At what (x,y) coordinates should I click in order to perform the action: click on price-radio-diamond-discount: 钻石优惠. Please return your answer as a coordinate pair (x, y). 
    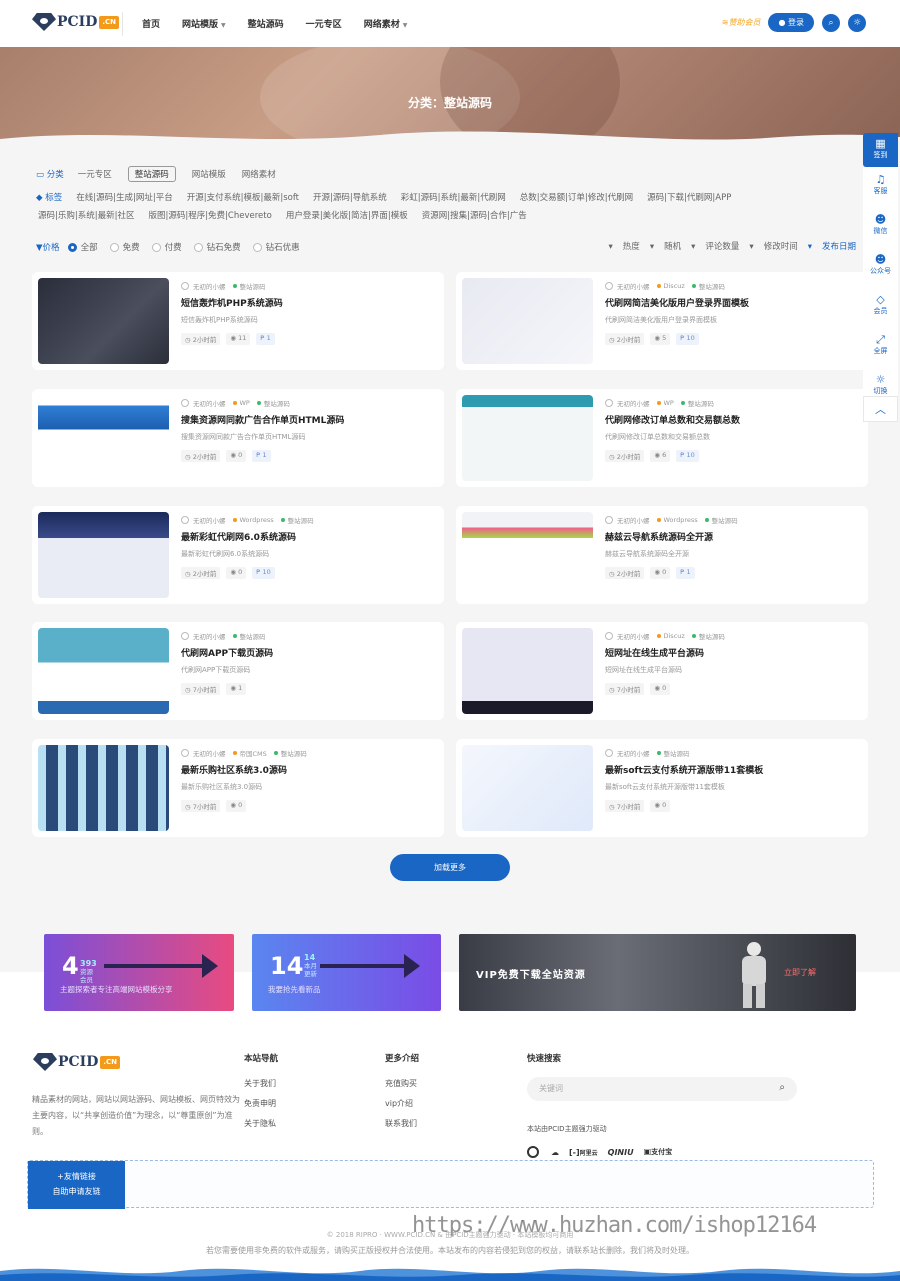
    Looking at the image, I should click on (276, 247).